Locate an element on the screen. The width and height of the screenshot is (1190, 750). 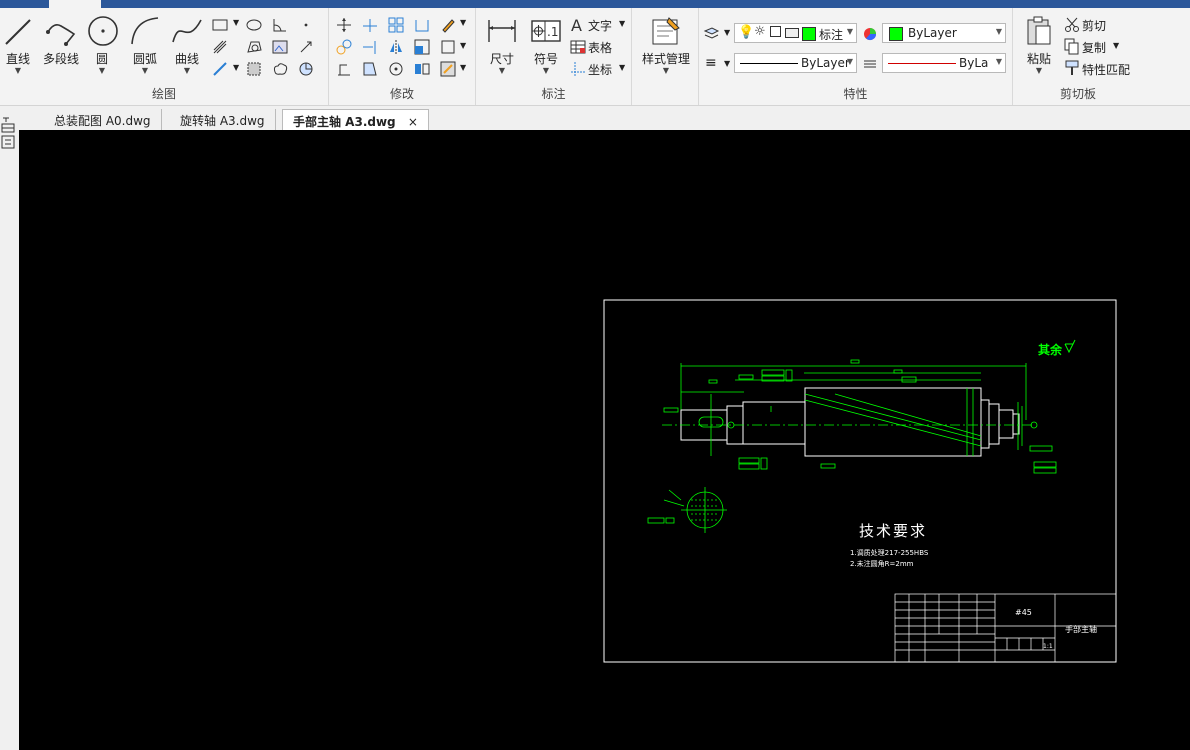
text-tool: A is located at coordinates (578, 25).